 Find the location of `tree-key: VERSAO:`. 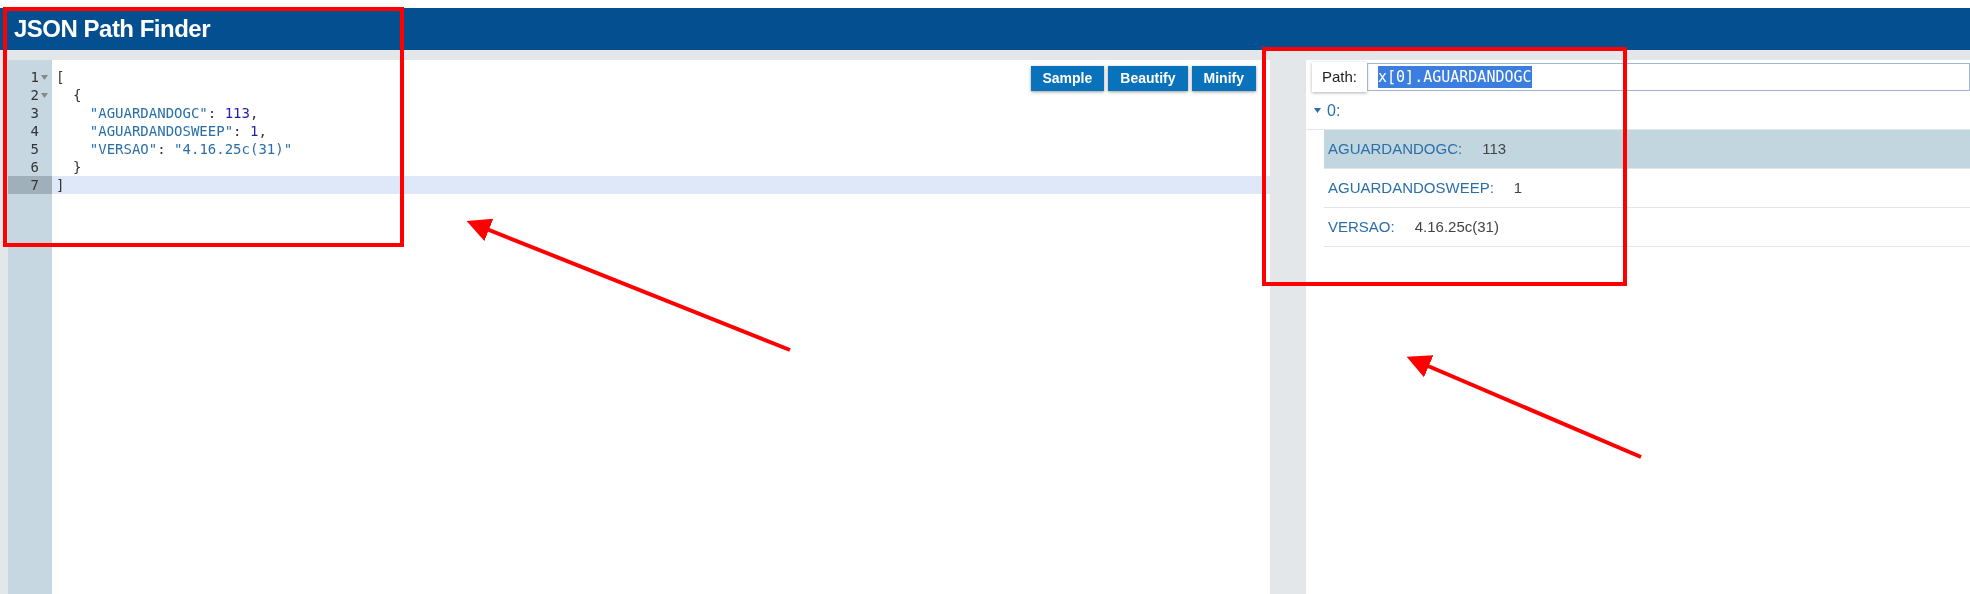

tree-key: VERSAO: is located at coordinates (1361, 227).